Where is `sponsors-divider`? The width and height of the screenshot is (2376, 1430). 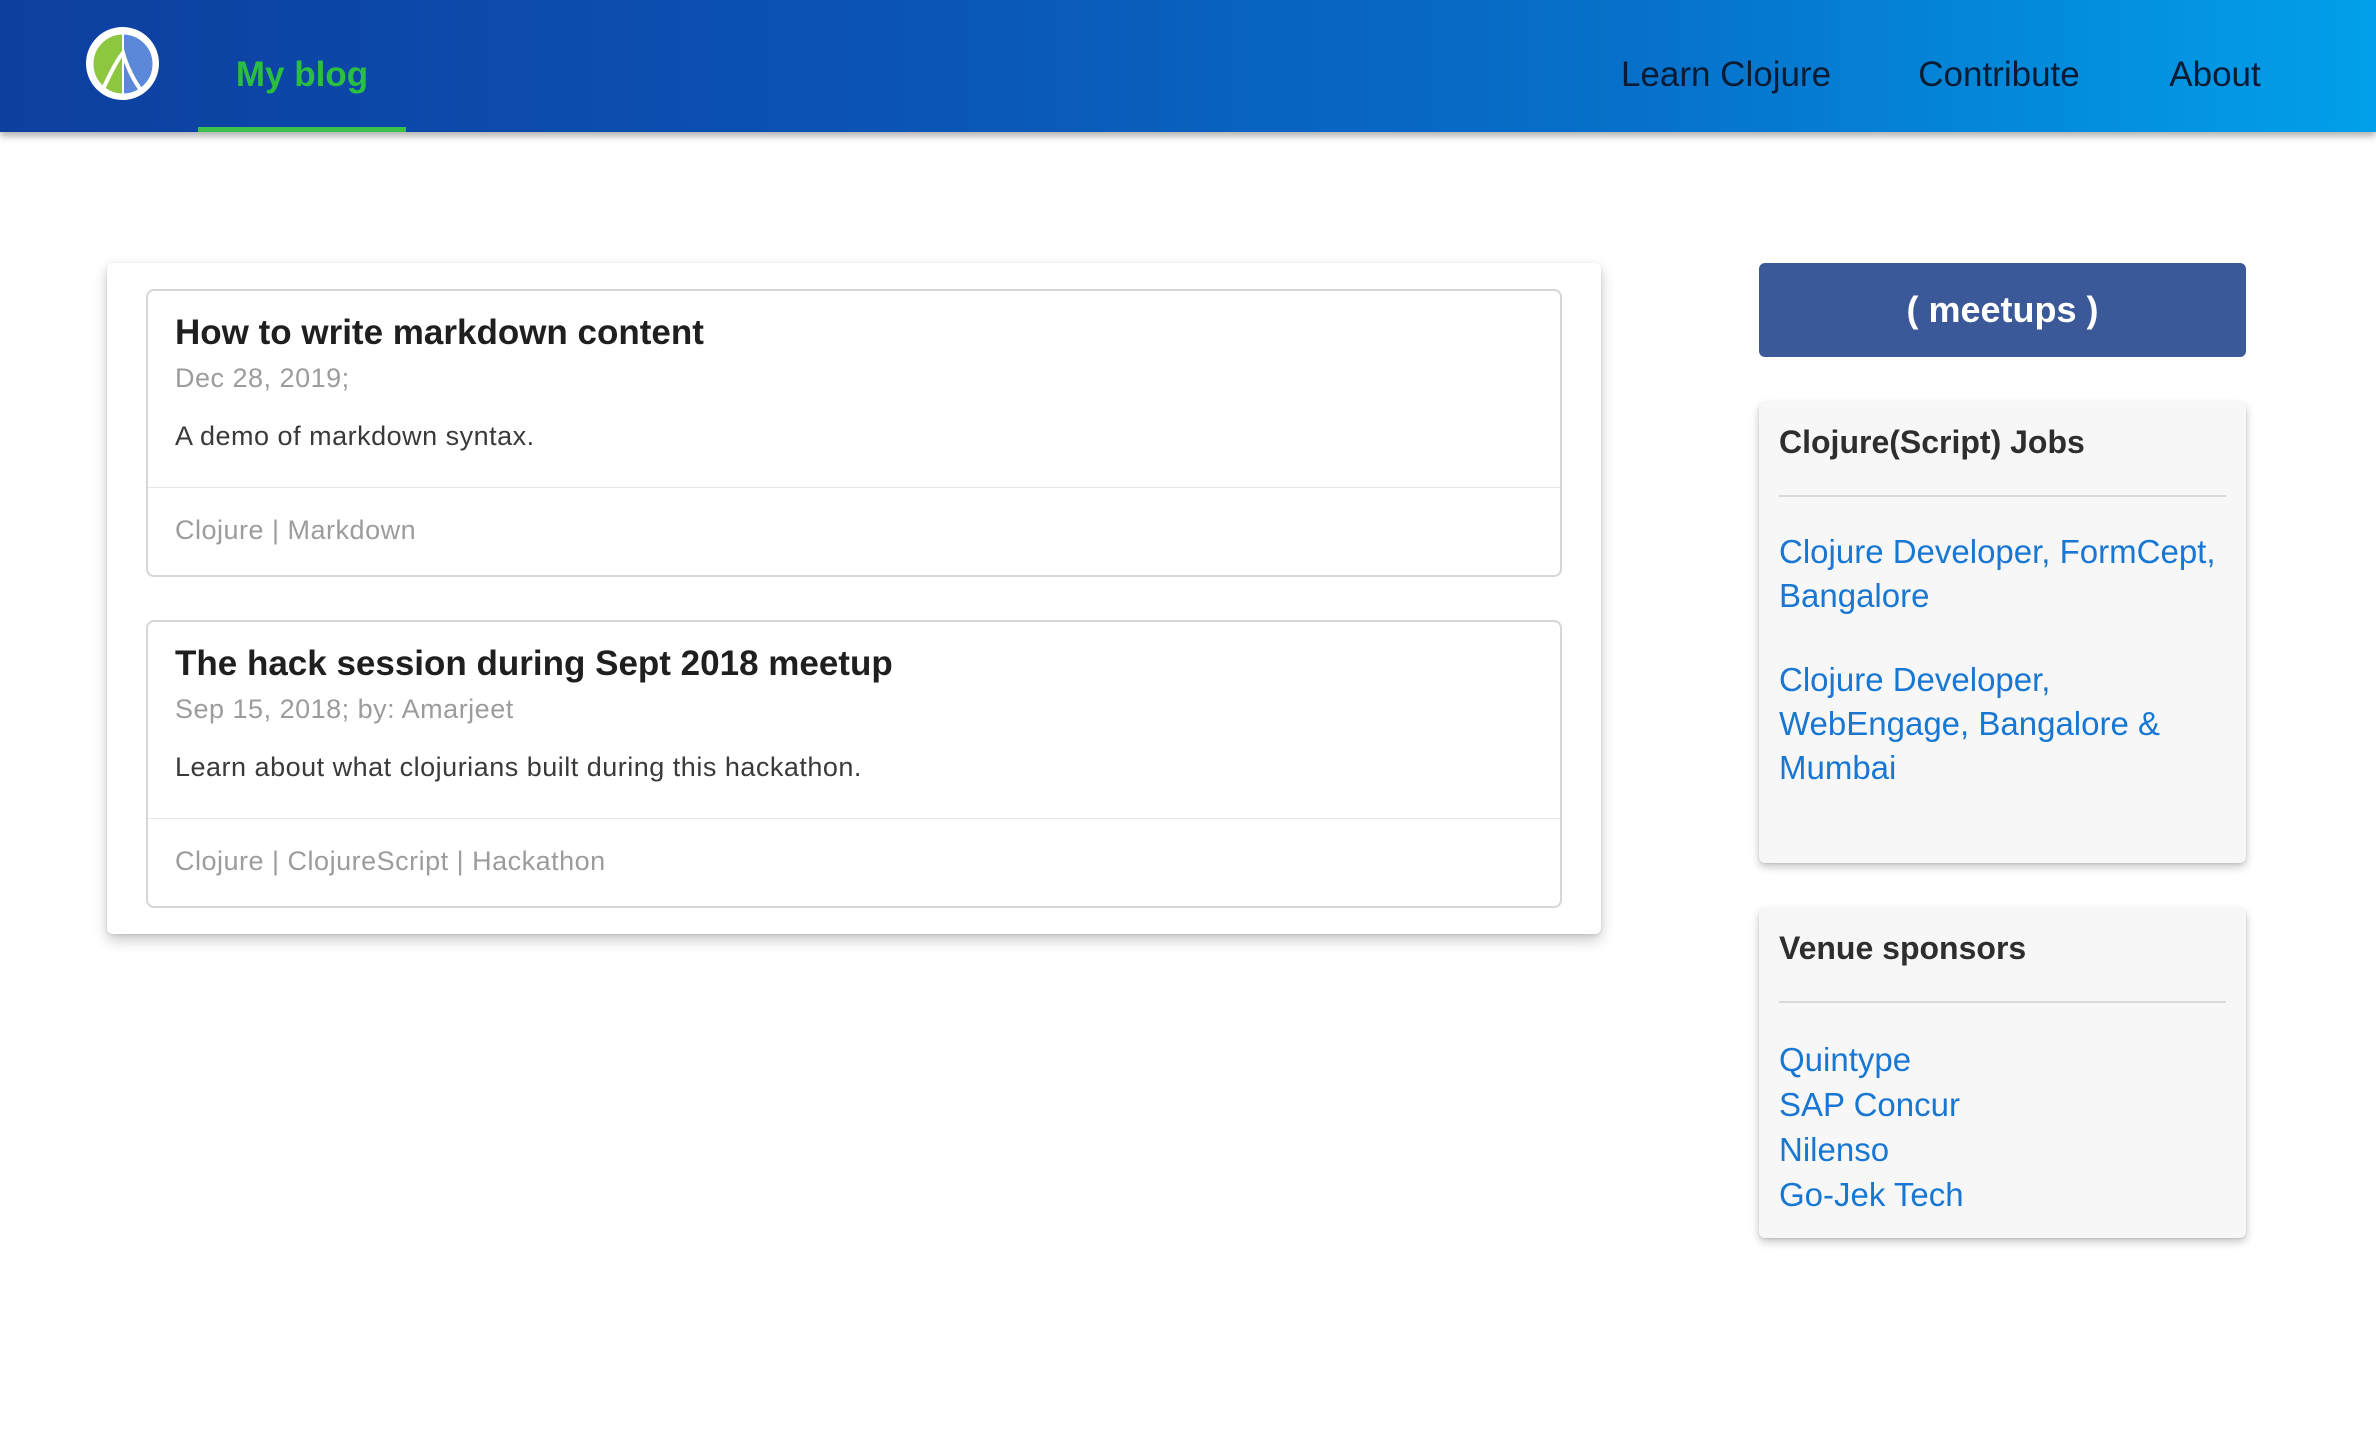
sponsors-divider is located at coordinates (2002, 1002).